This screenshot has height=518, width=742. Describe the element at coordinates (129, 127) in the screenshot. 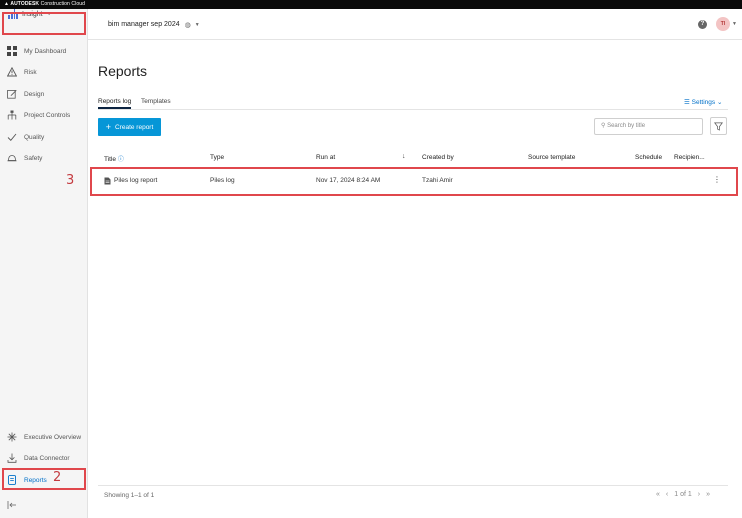

I see `create-report-button: + Create report` at that location.